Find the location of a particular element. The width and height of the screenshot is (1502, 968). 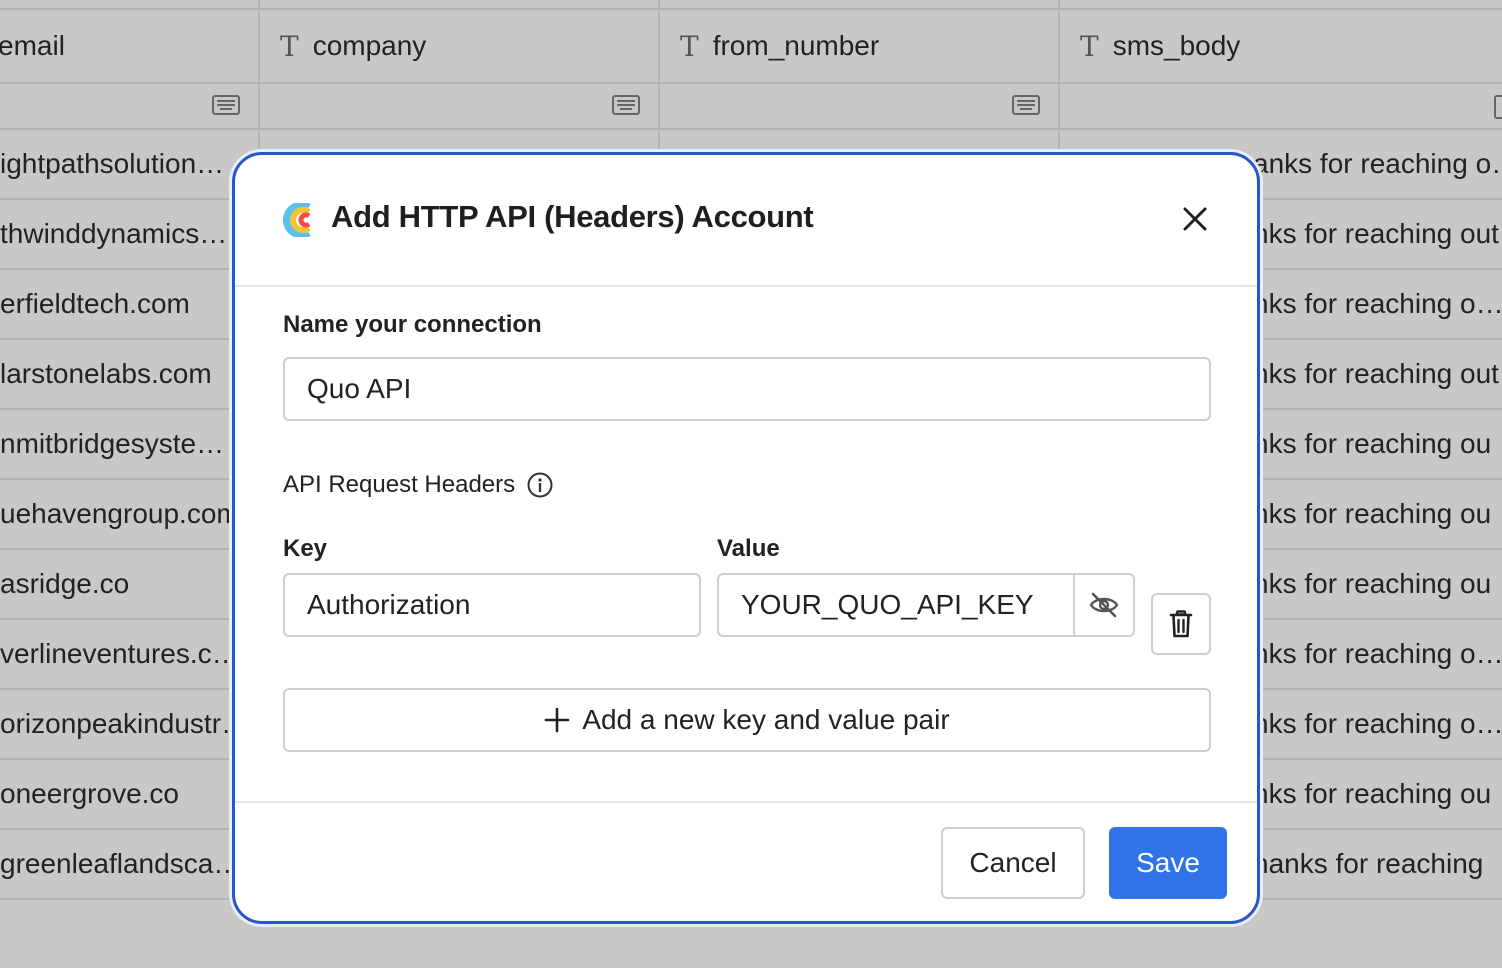

delete-header-button is located at coordinates (1181, 624).